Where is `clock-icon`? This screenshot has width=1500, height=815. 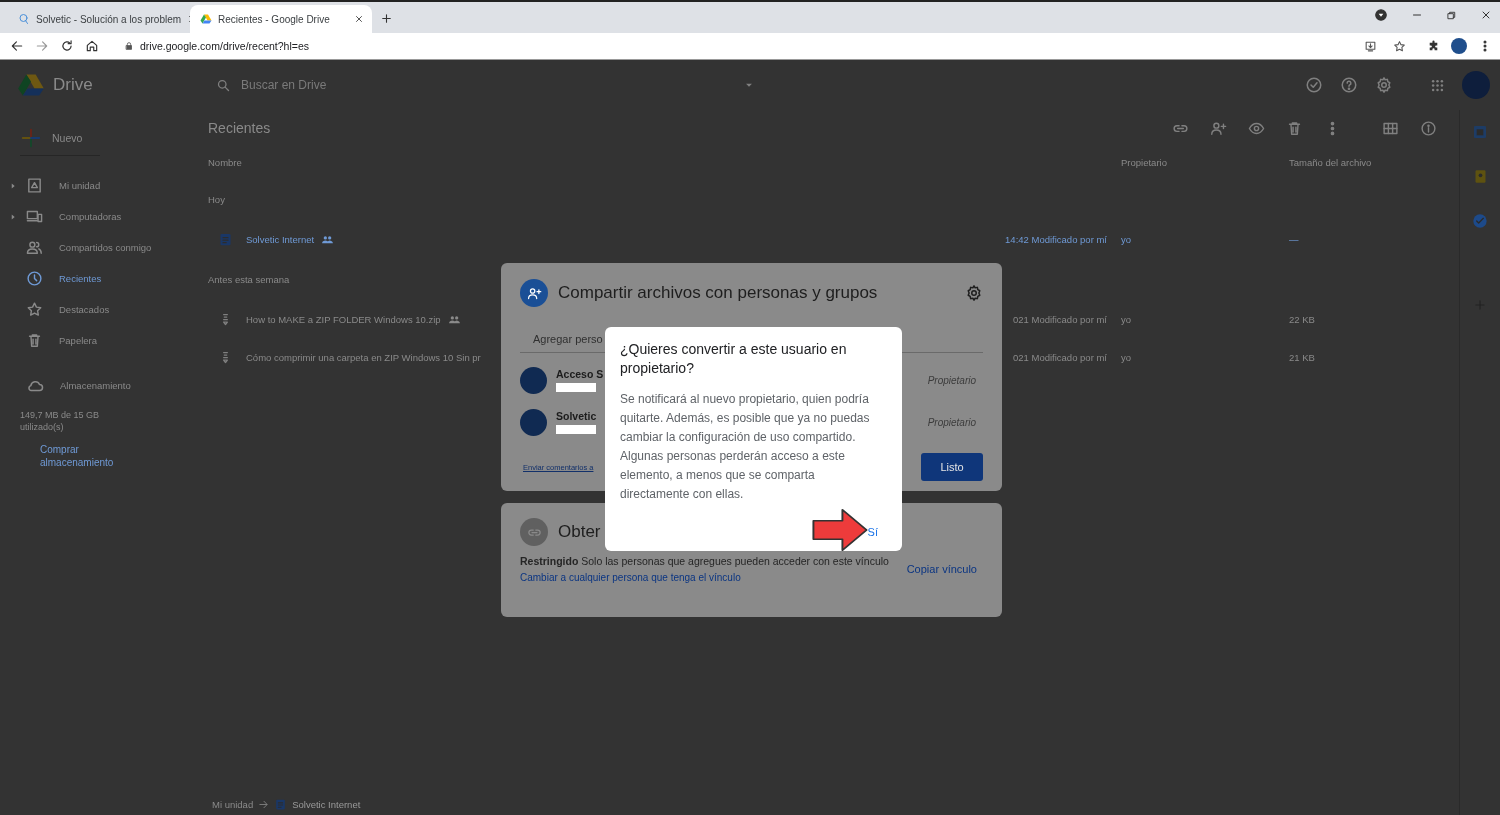
clock-icon is located at coordinates (34, 278).